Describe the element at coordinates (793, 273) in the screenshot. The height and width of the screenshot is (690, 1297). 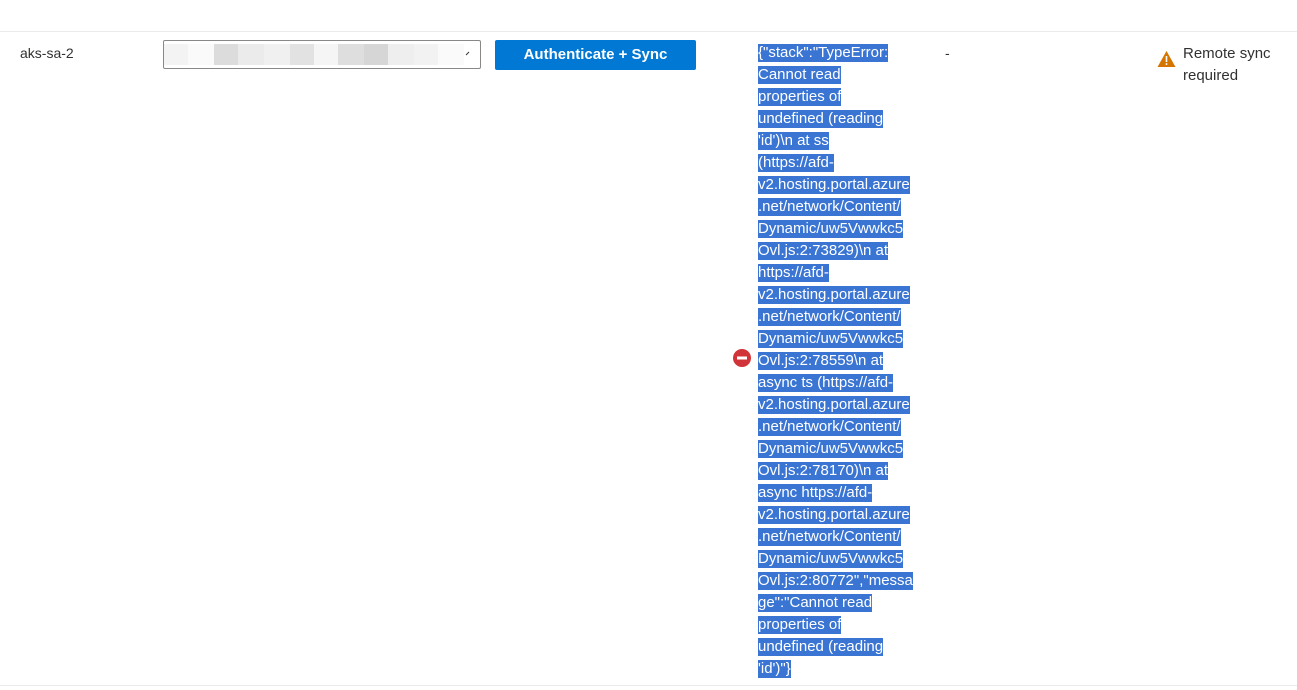
I see `selected-text: https://afd-` at that location.